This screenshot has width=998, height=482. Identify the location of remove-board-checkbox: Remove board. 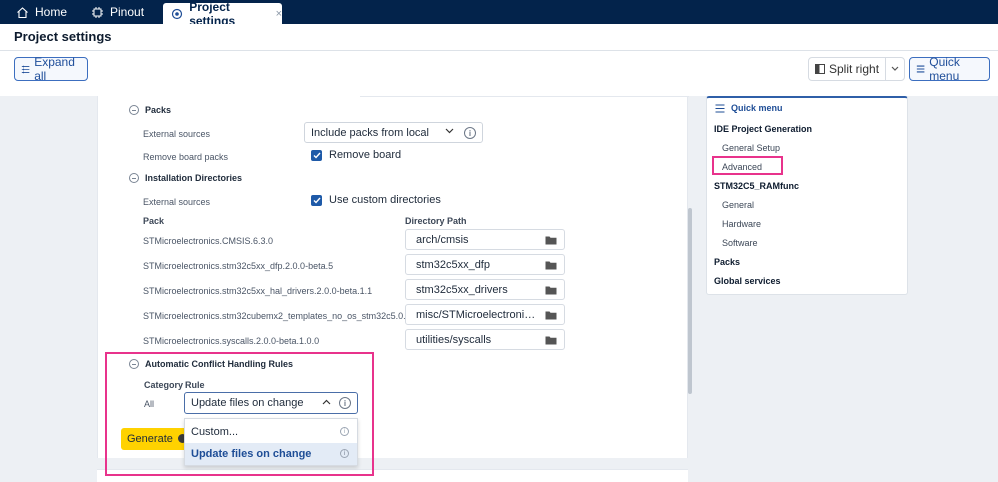
(356, 155).